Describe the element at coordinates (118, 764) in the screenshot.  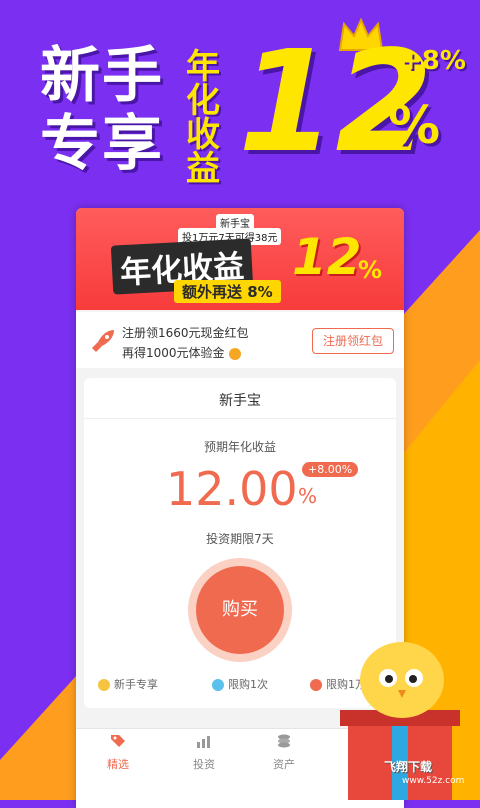
I see `tab-label: 精选` at that location.